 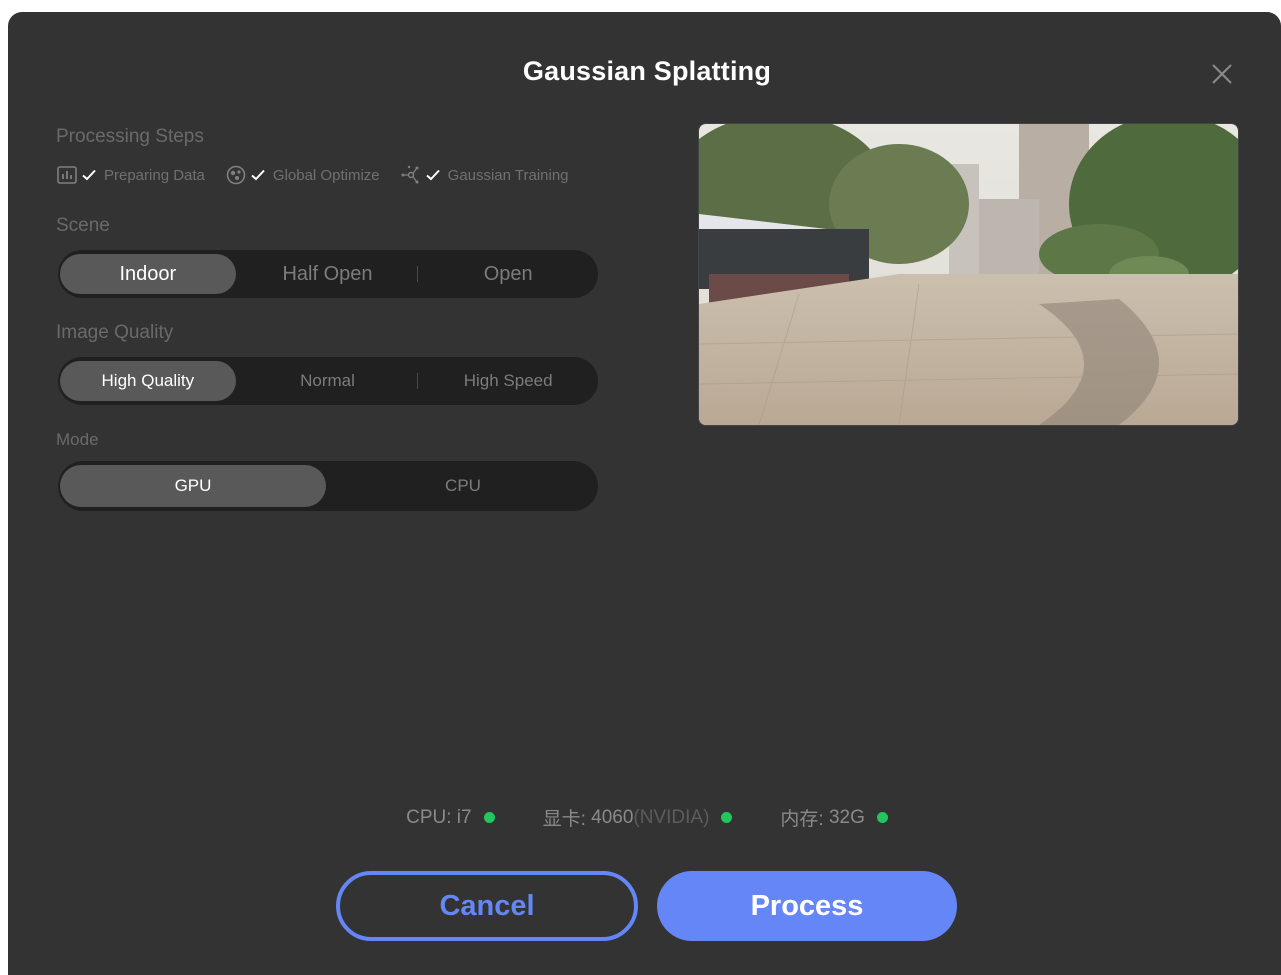 I want to click on system-status: CPU: i7 显卡: 4060 (NVIDIA) 内存: 32G, so click(x=644, y=817).